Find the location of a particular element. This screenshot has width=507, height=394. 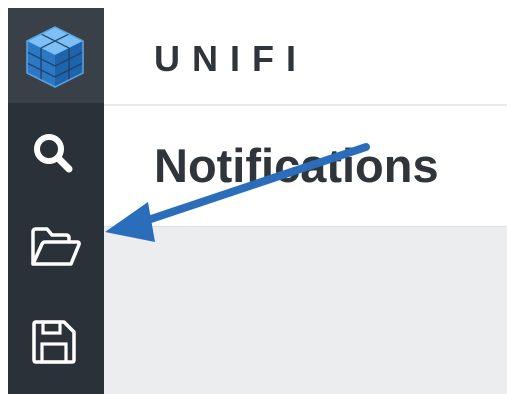

sidebar-item-save is located at coordinates (56, 341).